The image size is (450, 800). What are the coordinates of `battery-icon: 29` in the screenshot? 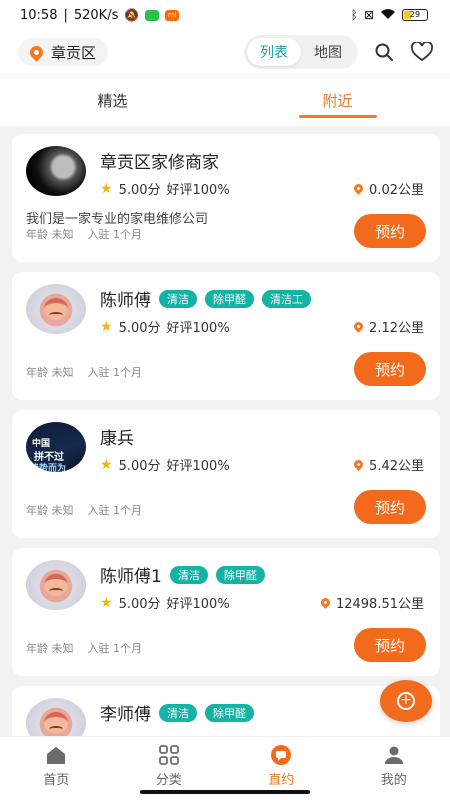 It's located at (415, 15).